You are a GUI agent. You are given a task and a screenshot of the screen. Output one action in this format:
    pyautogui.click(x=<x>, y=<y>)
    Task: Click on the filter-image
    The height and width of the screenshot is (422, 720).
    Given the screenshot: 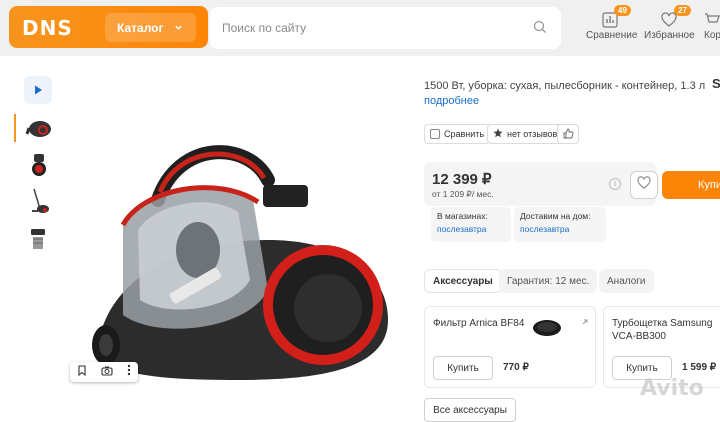 What is the action you would take?
    pyautogui.click(x=547, y=330)
    